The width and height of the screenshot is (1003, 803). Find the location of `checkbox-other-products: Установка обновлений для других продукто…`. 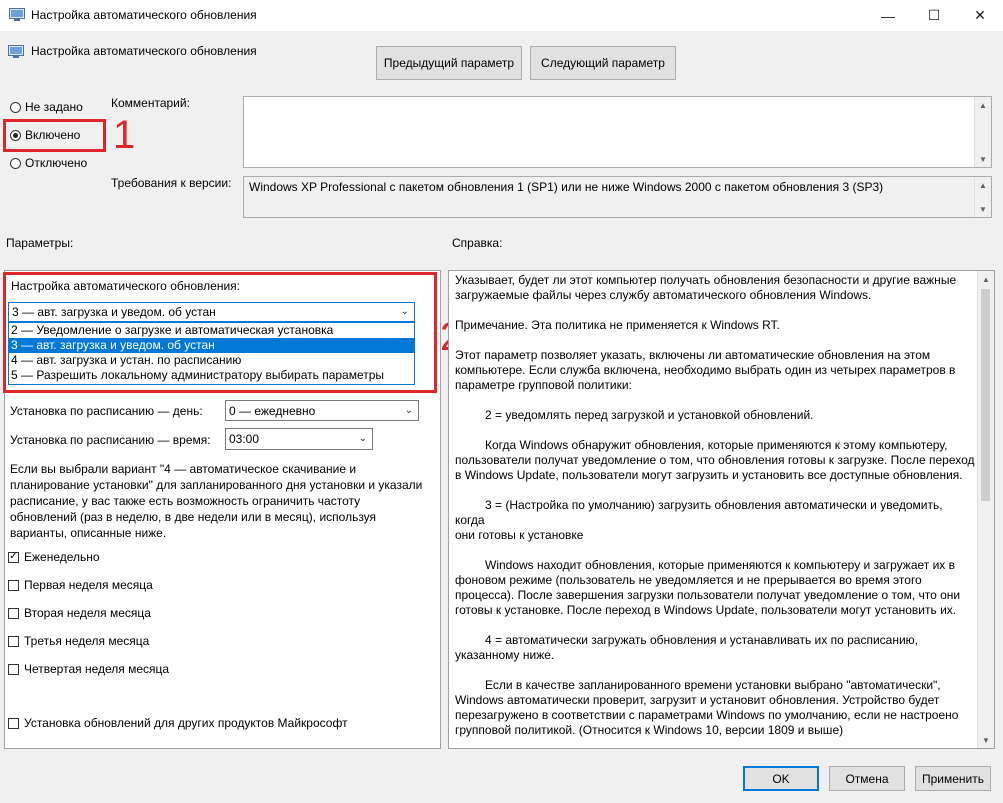

checkbox-other-products: Установка обновлений для других продукто… is located at coordinates (178, 723).